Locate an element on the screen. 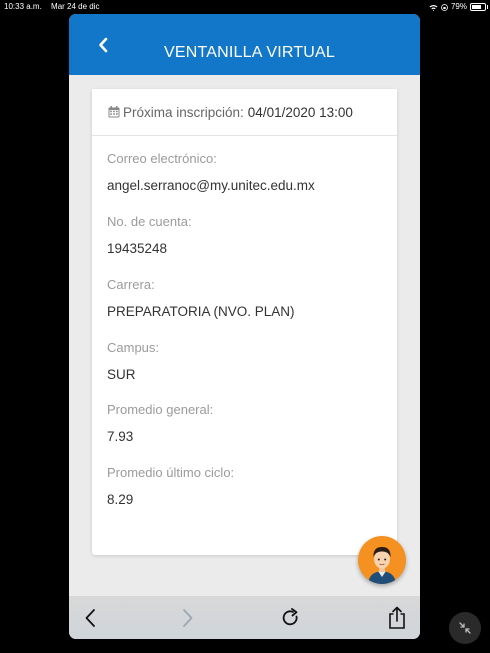  assistant-avatar-icon is located at coordinates (382, 565).